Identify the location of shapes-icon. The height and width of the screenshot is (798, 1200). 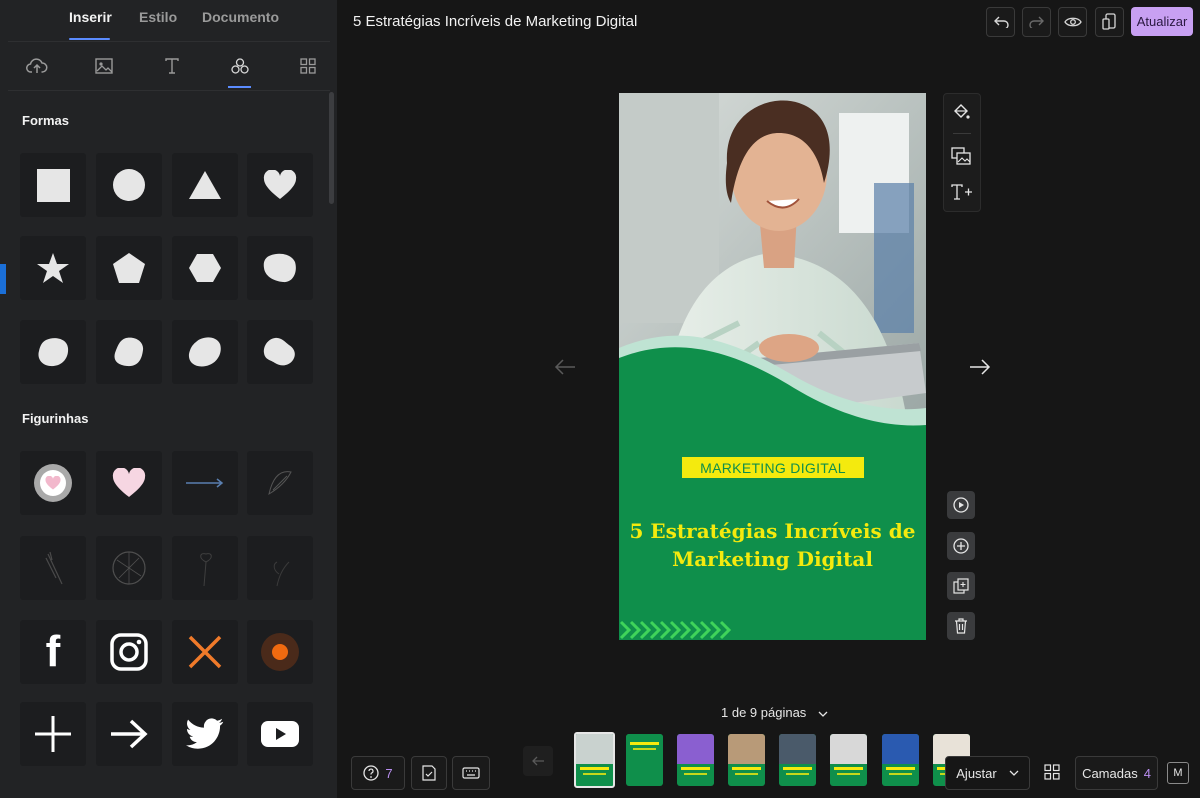
(240, 66).